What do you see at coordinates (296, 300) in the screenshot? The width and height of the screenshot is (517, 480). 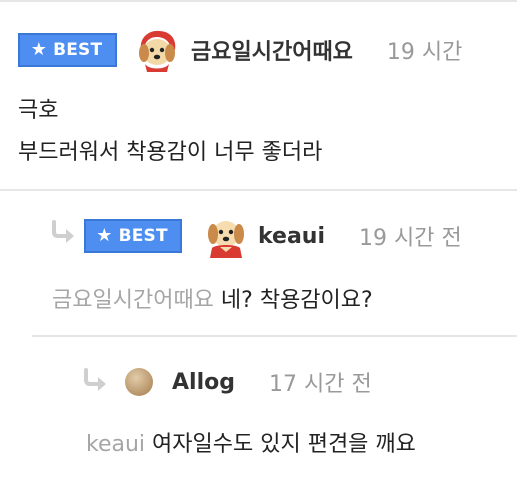 I see `comment-text: 네? 착용감이요?` at bounding box center [296, 300].